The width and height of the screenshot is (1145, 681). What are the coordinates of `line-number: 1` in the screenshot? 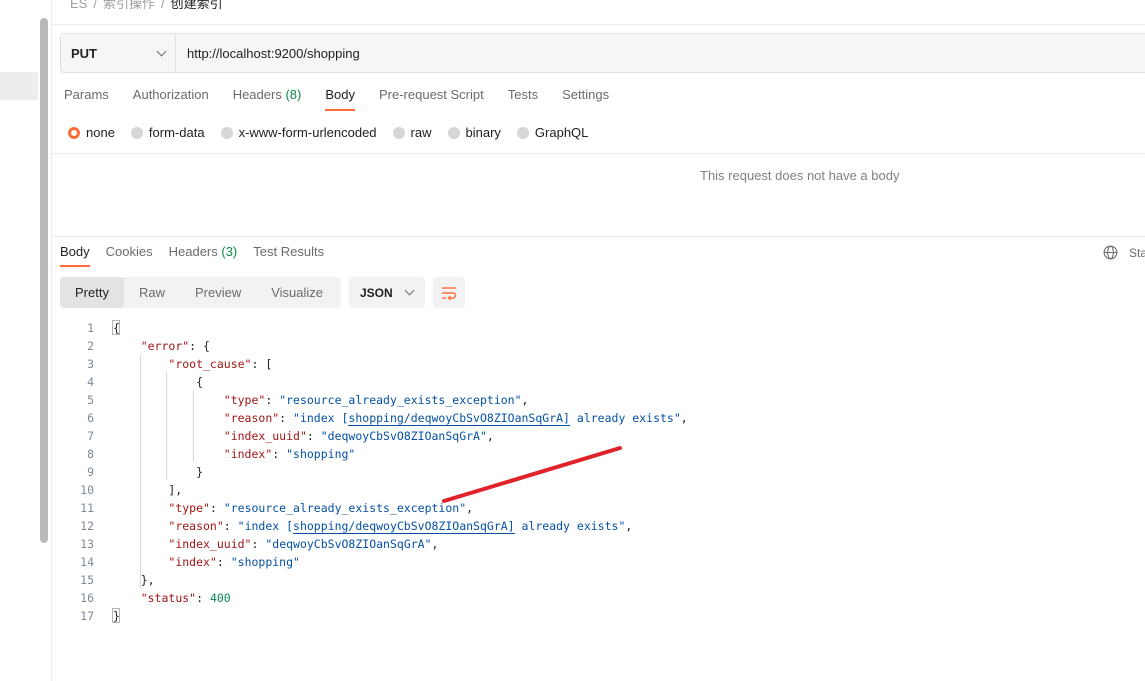 It's located at (90, 328).